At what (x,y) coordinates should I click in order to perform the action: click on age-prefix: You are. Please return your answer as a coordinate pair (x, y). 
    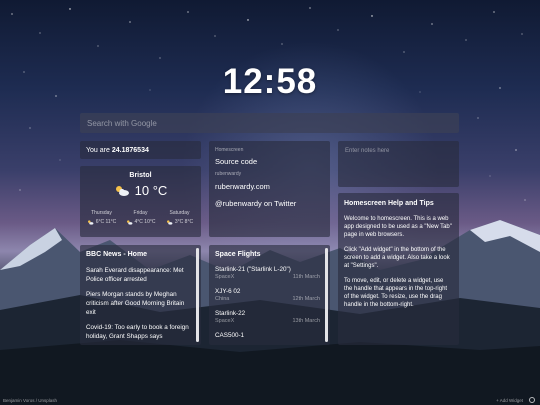
    Looking at the image, I should click on (98, 150).